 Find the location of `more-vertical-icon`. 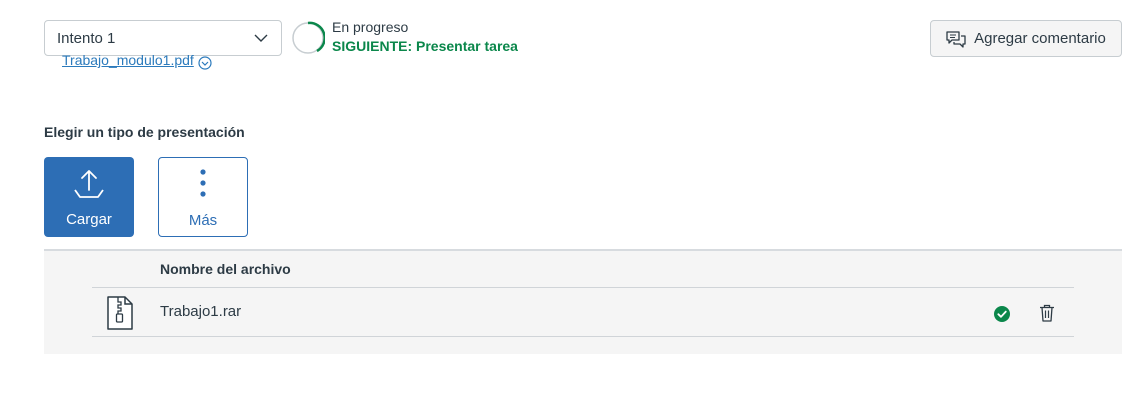

more-vertical-icon is located at coordinates (203, 183).